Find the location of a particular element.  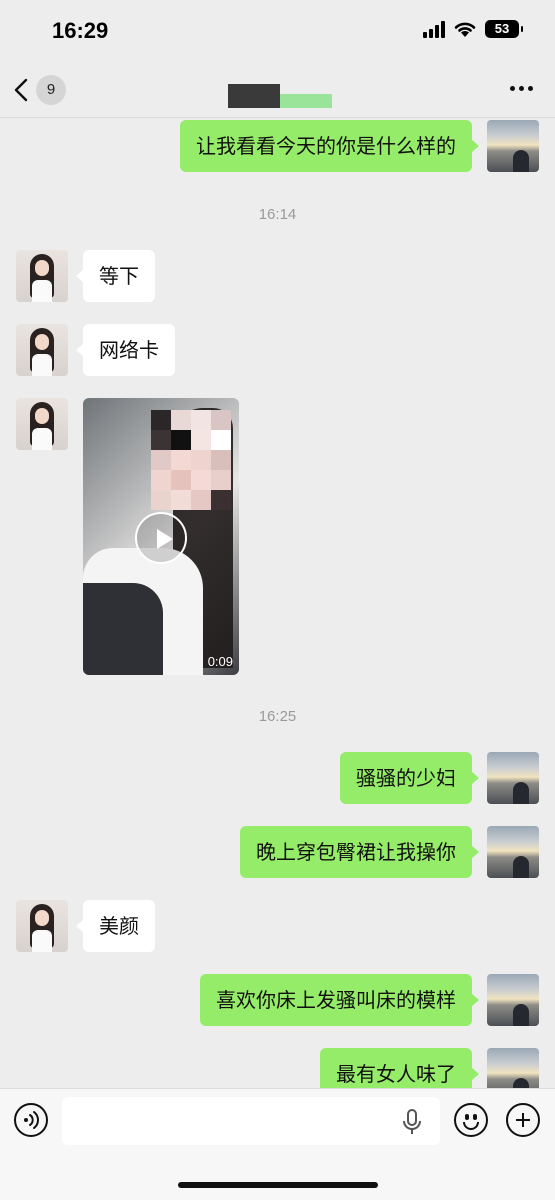

cellular-signal-icon is located at coordinates (434, 29).